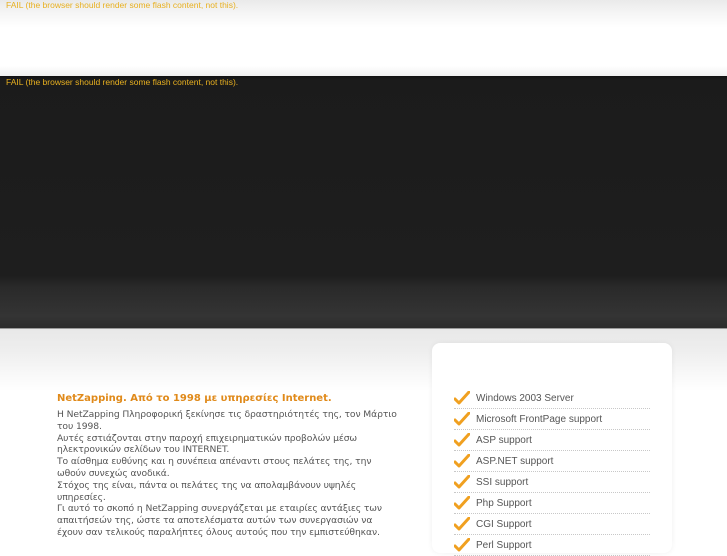 This screenshot has width=727, height=556. I want to click on support-item-label: ASP.NET support, so click(515, 461).